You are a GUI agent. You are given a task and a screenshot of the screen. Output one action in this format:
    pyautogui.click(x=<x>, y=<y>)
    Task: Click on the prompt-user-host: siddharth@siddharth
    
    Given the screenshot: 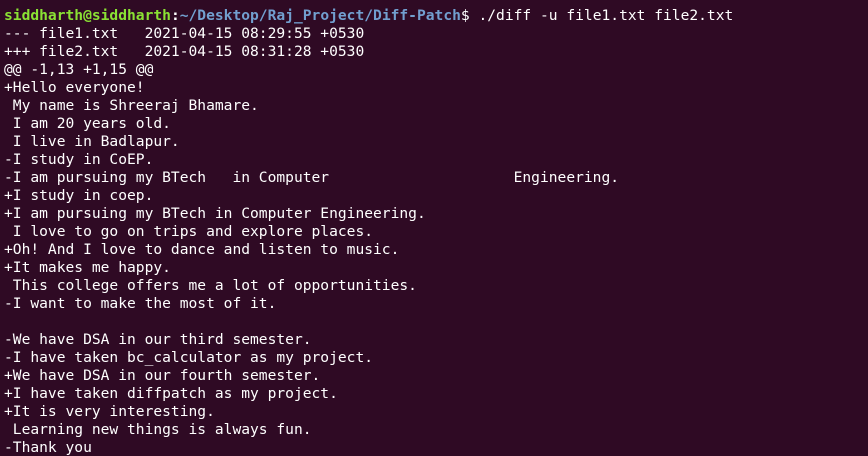 What is the action you would take?
    pyautogui.click(x=87, y=15)
    